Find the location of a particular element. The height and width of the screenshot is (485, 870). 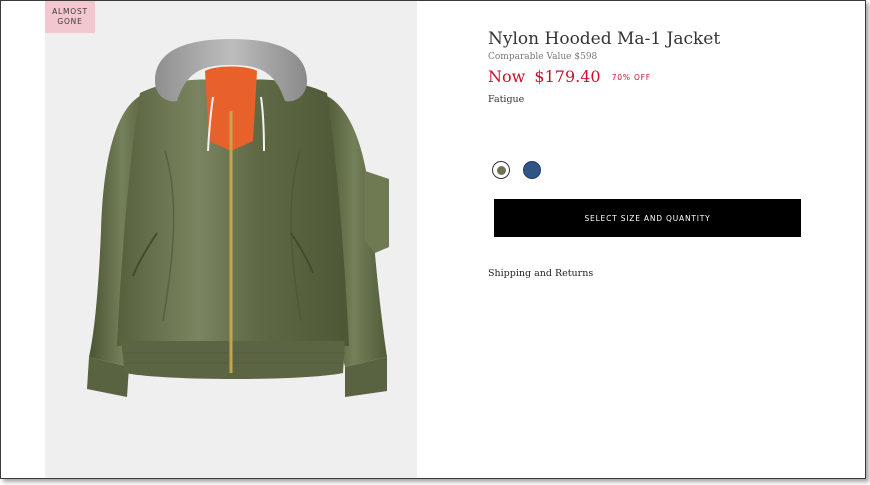

selected-color-name: Fatigue is located at coordinates (506, 99).